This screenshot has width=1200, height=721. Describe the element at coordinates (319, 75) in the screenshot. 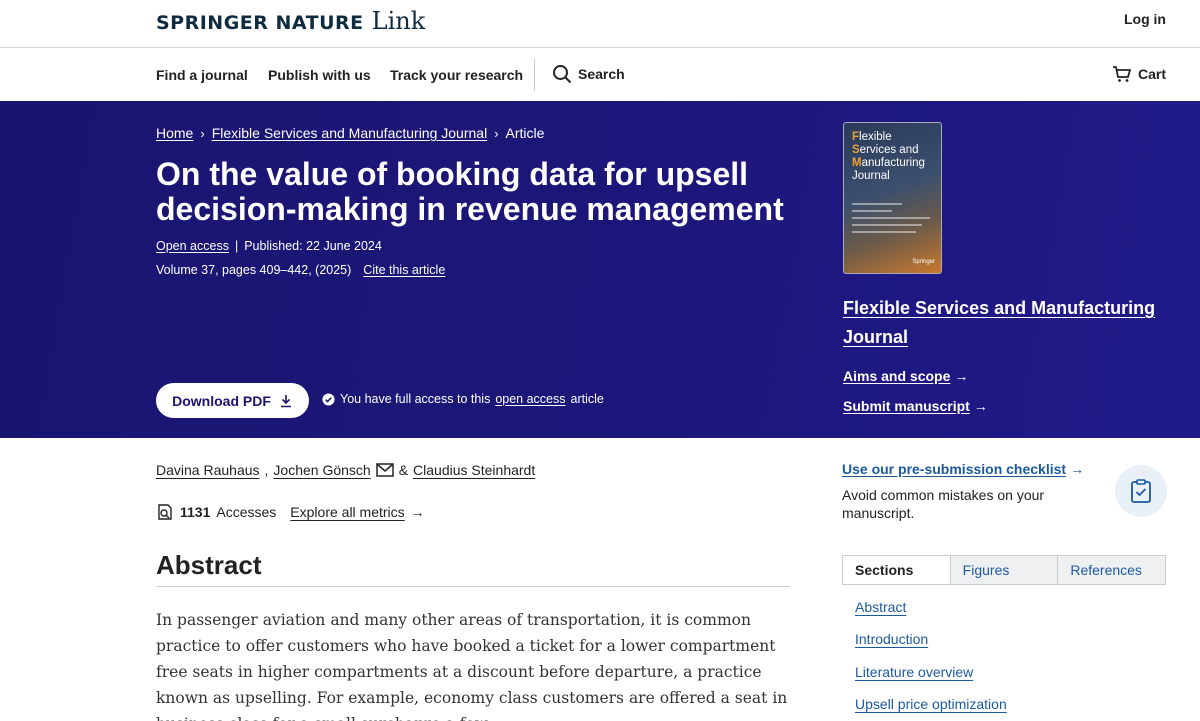

I see `nav-publish-with-us: Publish with us` at that location.